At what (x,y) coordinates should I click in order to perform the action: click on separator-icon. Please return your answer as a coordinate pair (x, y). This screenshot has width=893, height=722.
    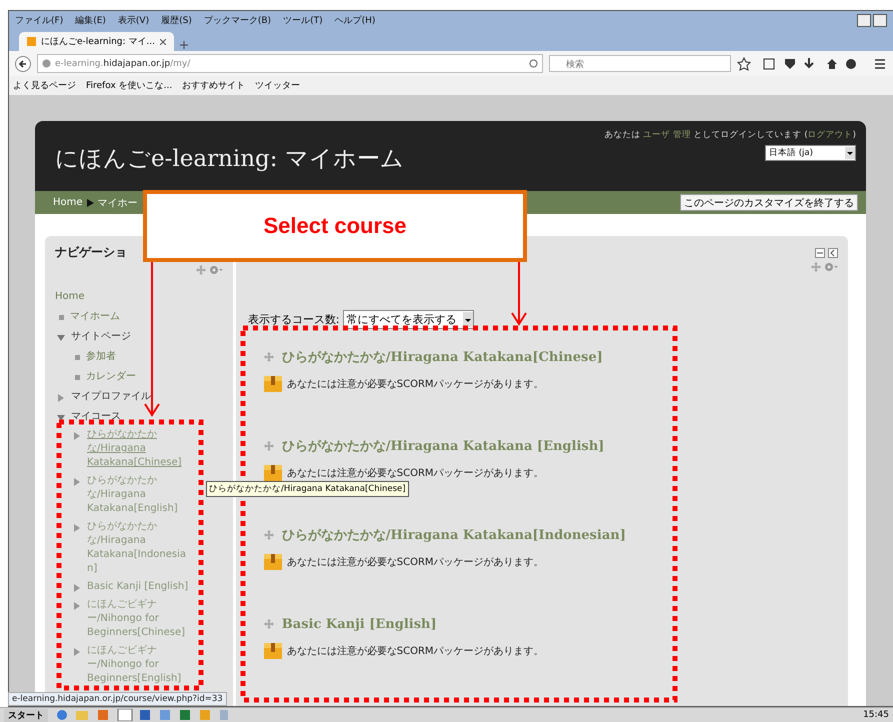
    Looking at the image, I should click on (90, 202).